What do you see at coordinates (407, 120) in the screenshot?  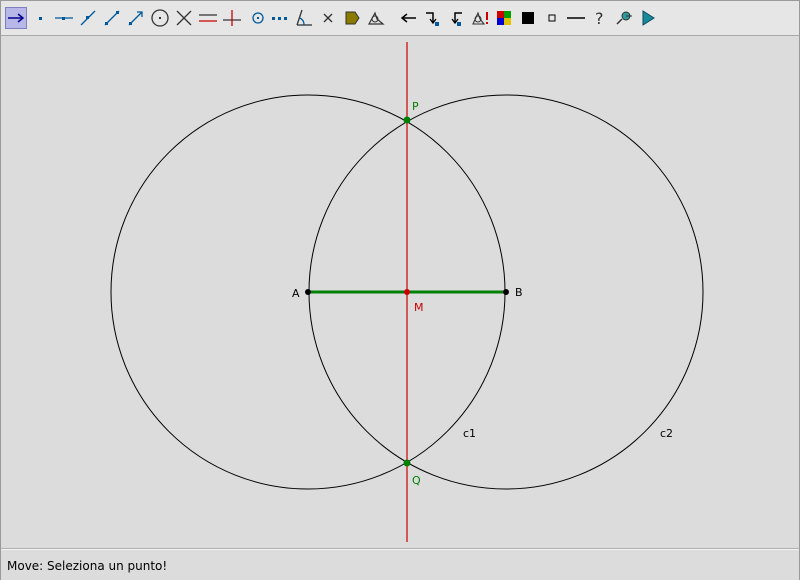 I see `point-P` at bounding box center [407, 120].